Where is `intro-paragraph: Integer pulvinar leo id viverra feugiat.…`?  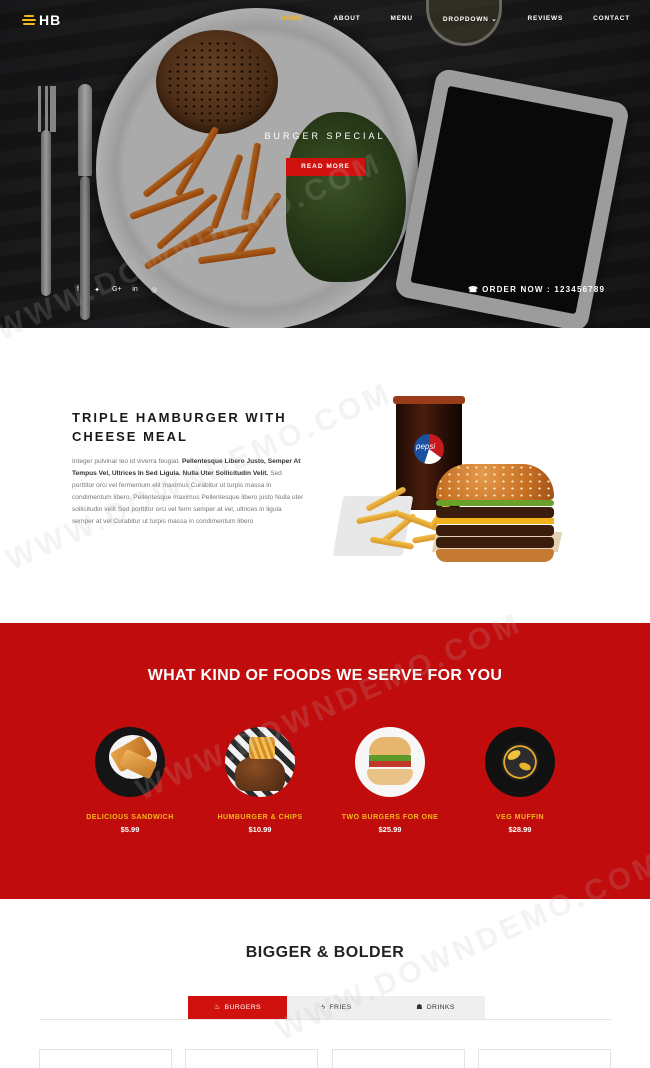 intro-paragraph: Integer pulvinar leo id viverra feugiat.… is located at coordinates (188, 491).